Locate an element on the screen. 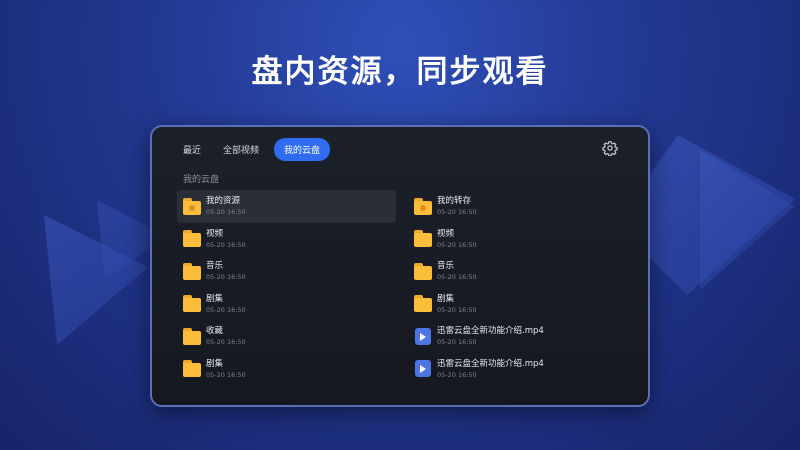 This screenshot has height=450, width=800. section-label: 我的云盘 is located at coordinates (201, 180).